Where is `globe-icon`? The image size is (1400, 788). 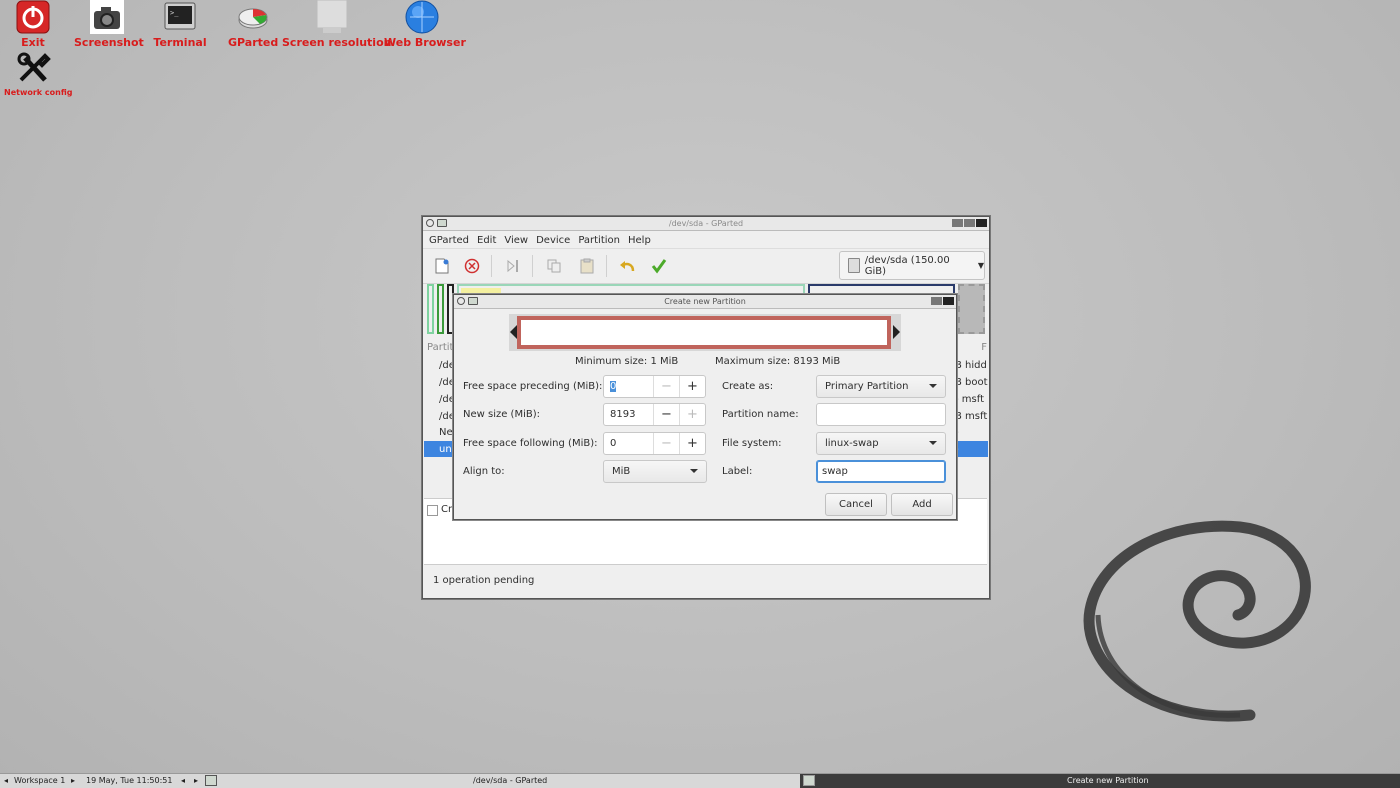 globe-icon is located at coordinates (422, 17).